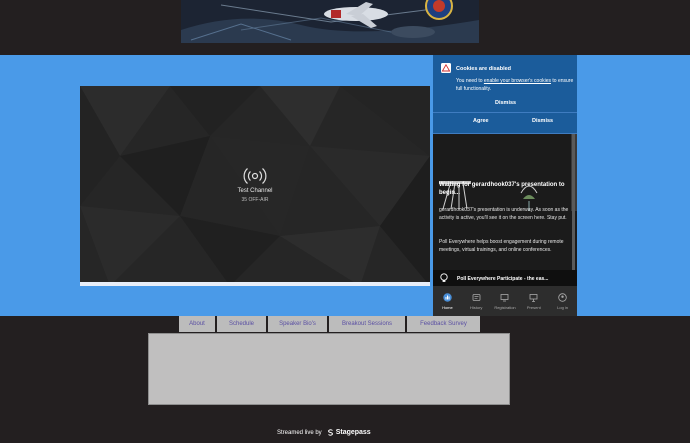  I want to click on registration-icon, so click(505, 297).